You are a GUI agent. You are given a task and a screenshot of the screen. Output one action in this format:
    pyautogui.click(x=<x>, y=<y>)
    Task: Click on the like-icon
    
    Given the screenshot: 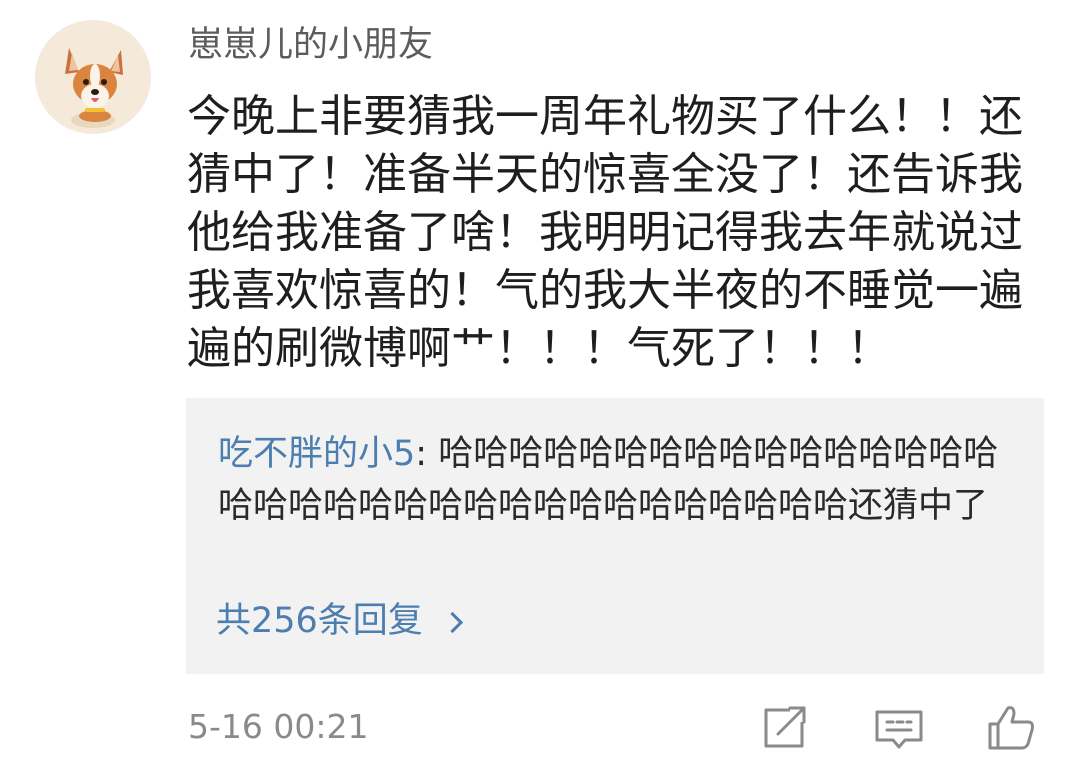 What is the action you would take?
    pyautogui.click(x=1011, y=728)
    